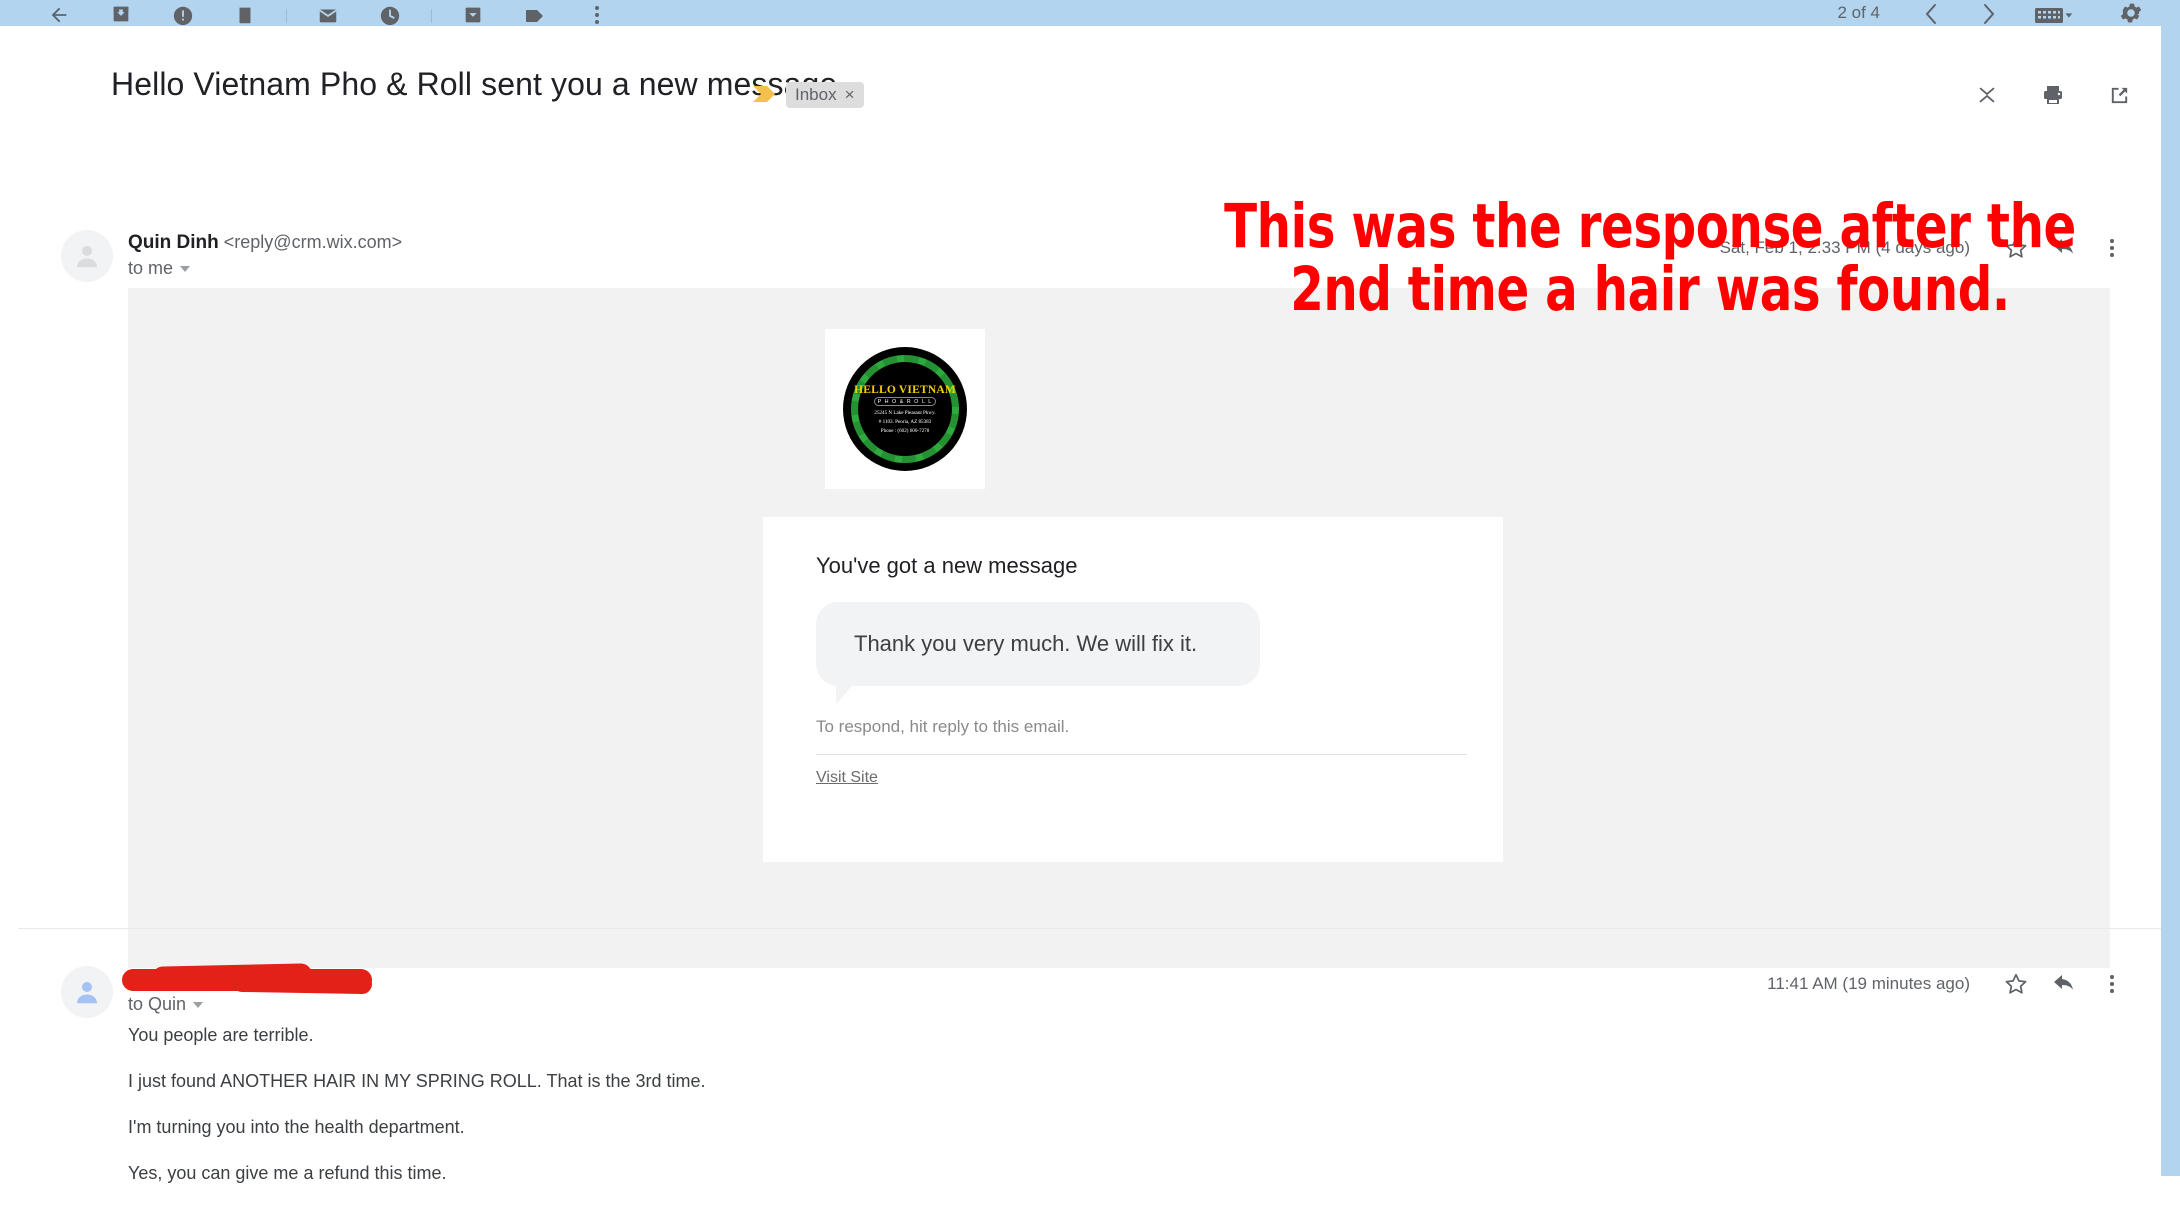 This screenshot has height=1210, width=2180. What do you see at coordinates (121, 13) in the screenshot?
I see `archive-button` at bounding box center [121, 13].